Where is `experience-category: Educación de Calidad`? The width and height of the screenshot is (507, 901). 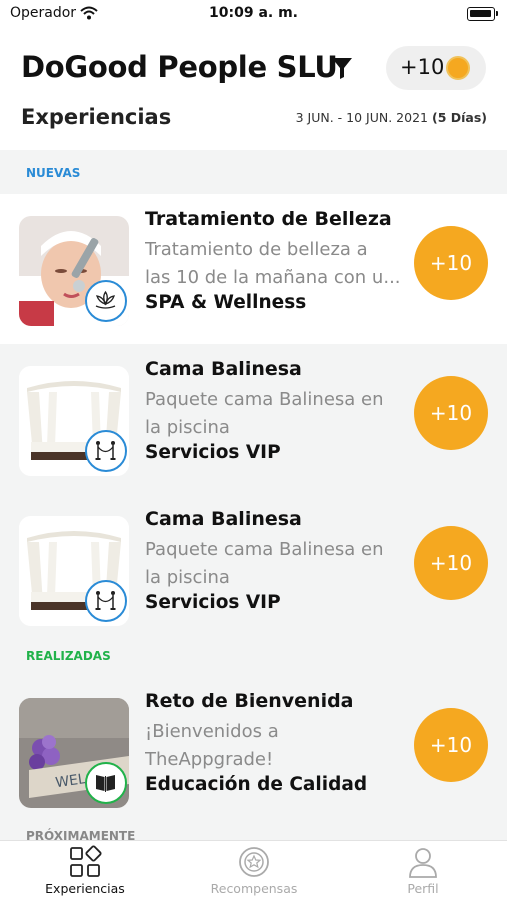 experience-category: Educación de Calidad is located at coordinates (256, 784).